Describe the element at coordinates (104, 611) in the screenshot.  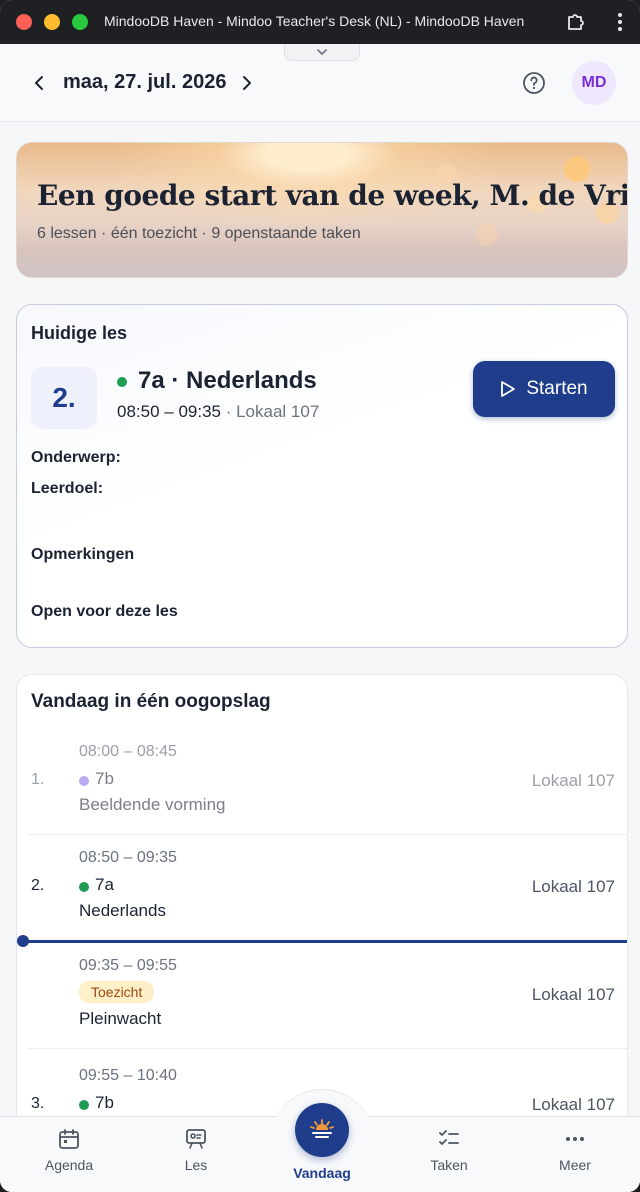
I see `open-tasks-label: Open voor deze les` at that location.